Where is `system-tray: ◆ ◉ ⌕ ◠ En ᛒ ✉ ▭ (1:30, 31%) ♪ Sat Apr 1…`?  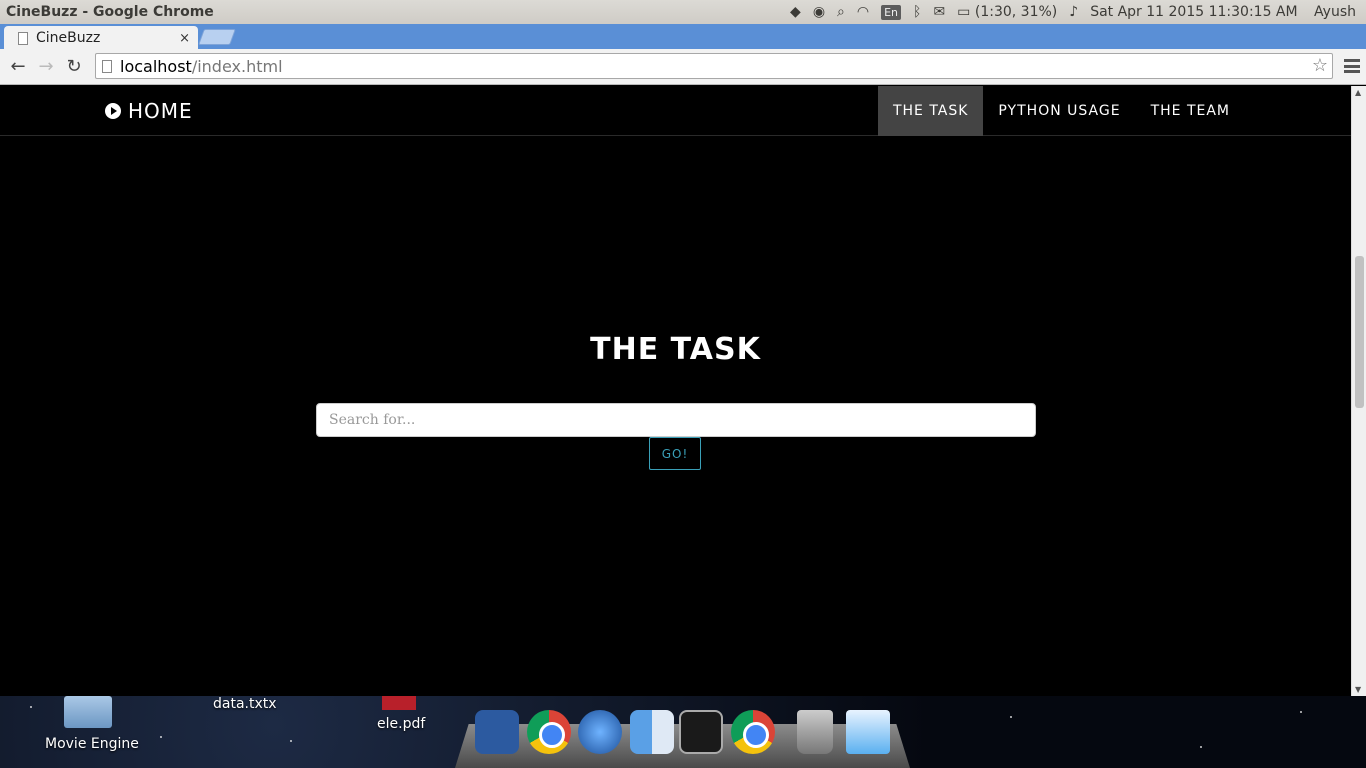
system-tray: ◆ ◉ ⌕ ◠ En ᛒ ✉ ▭ (1:30, 31%) ♪ Sat Apr 1… is located at coordinates (1075, 12).